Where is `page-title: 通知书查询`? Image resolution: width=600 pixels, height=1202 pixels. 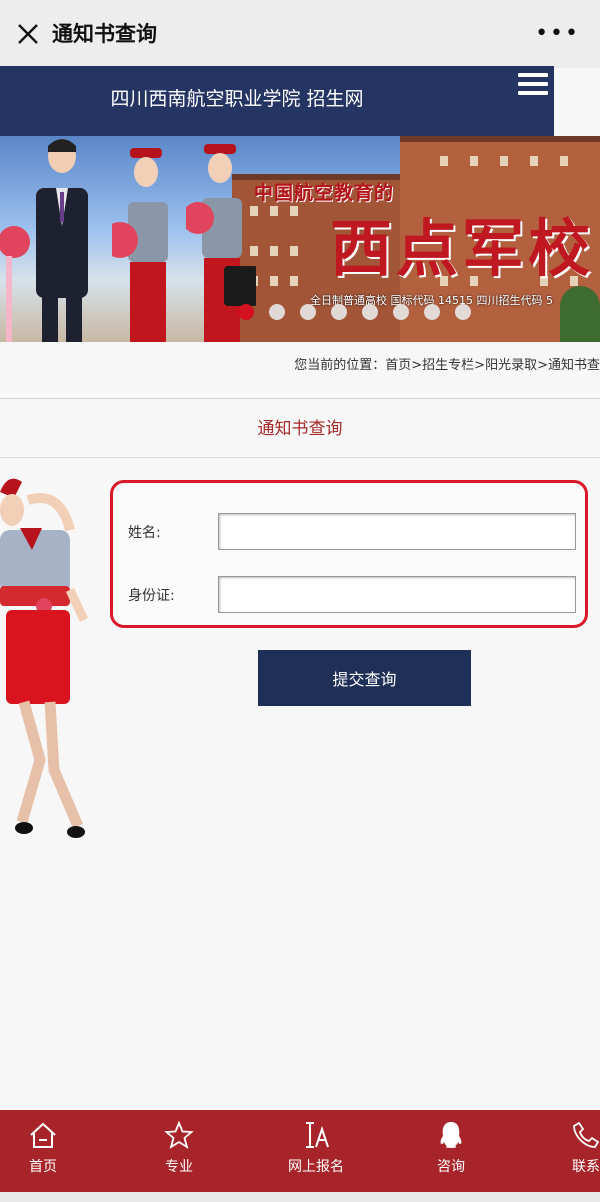 page-title: 通知书查询 is located at coordinates (104, 34).